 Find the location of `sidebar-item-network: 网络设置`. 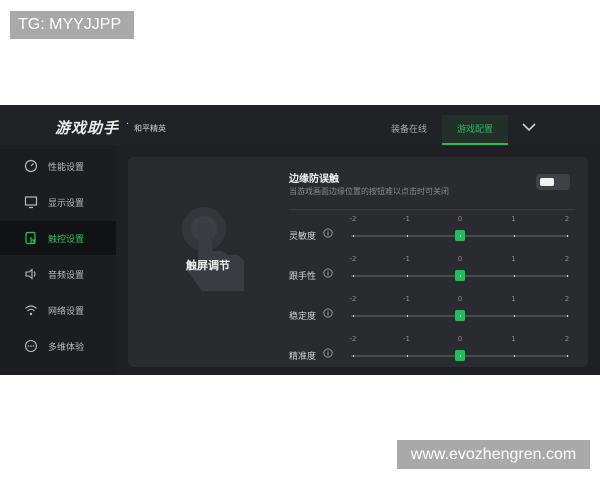

sidebar-item-network: 网络设置 is located at coordinates (58, 310).